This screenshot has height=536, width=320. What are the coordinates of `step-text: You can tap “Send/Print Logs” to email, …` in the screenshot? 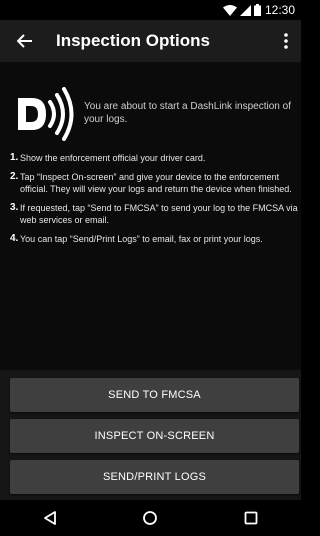 It's located at (141, 239).